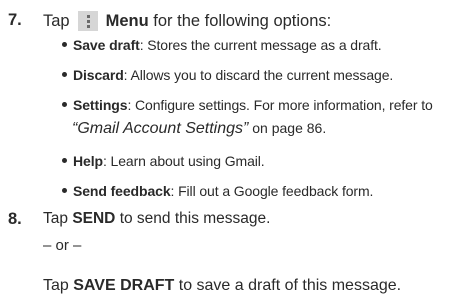 This screenshot has width=451, height=307. What do you see at coordinates (287, 128) in the screenshot?
I see `page-reference: on page 86.` at bounding box center [287, 128].